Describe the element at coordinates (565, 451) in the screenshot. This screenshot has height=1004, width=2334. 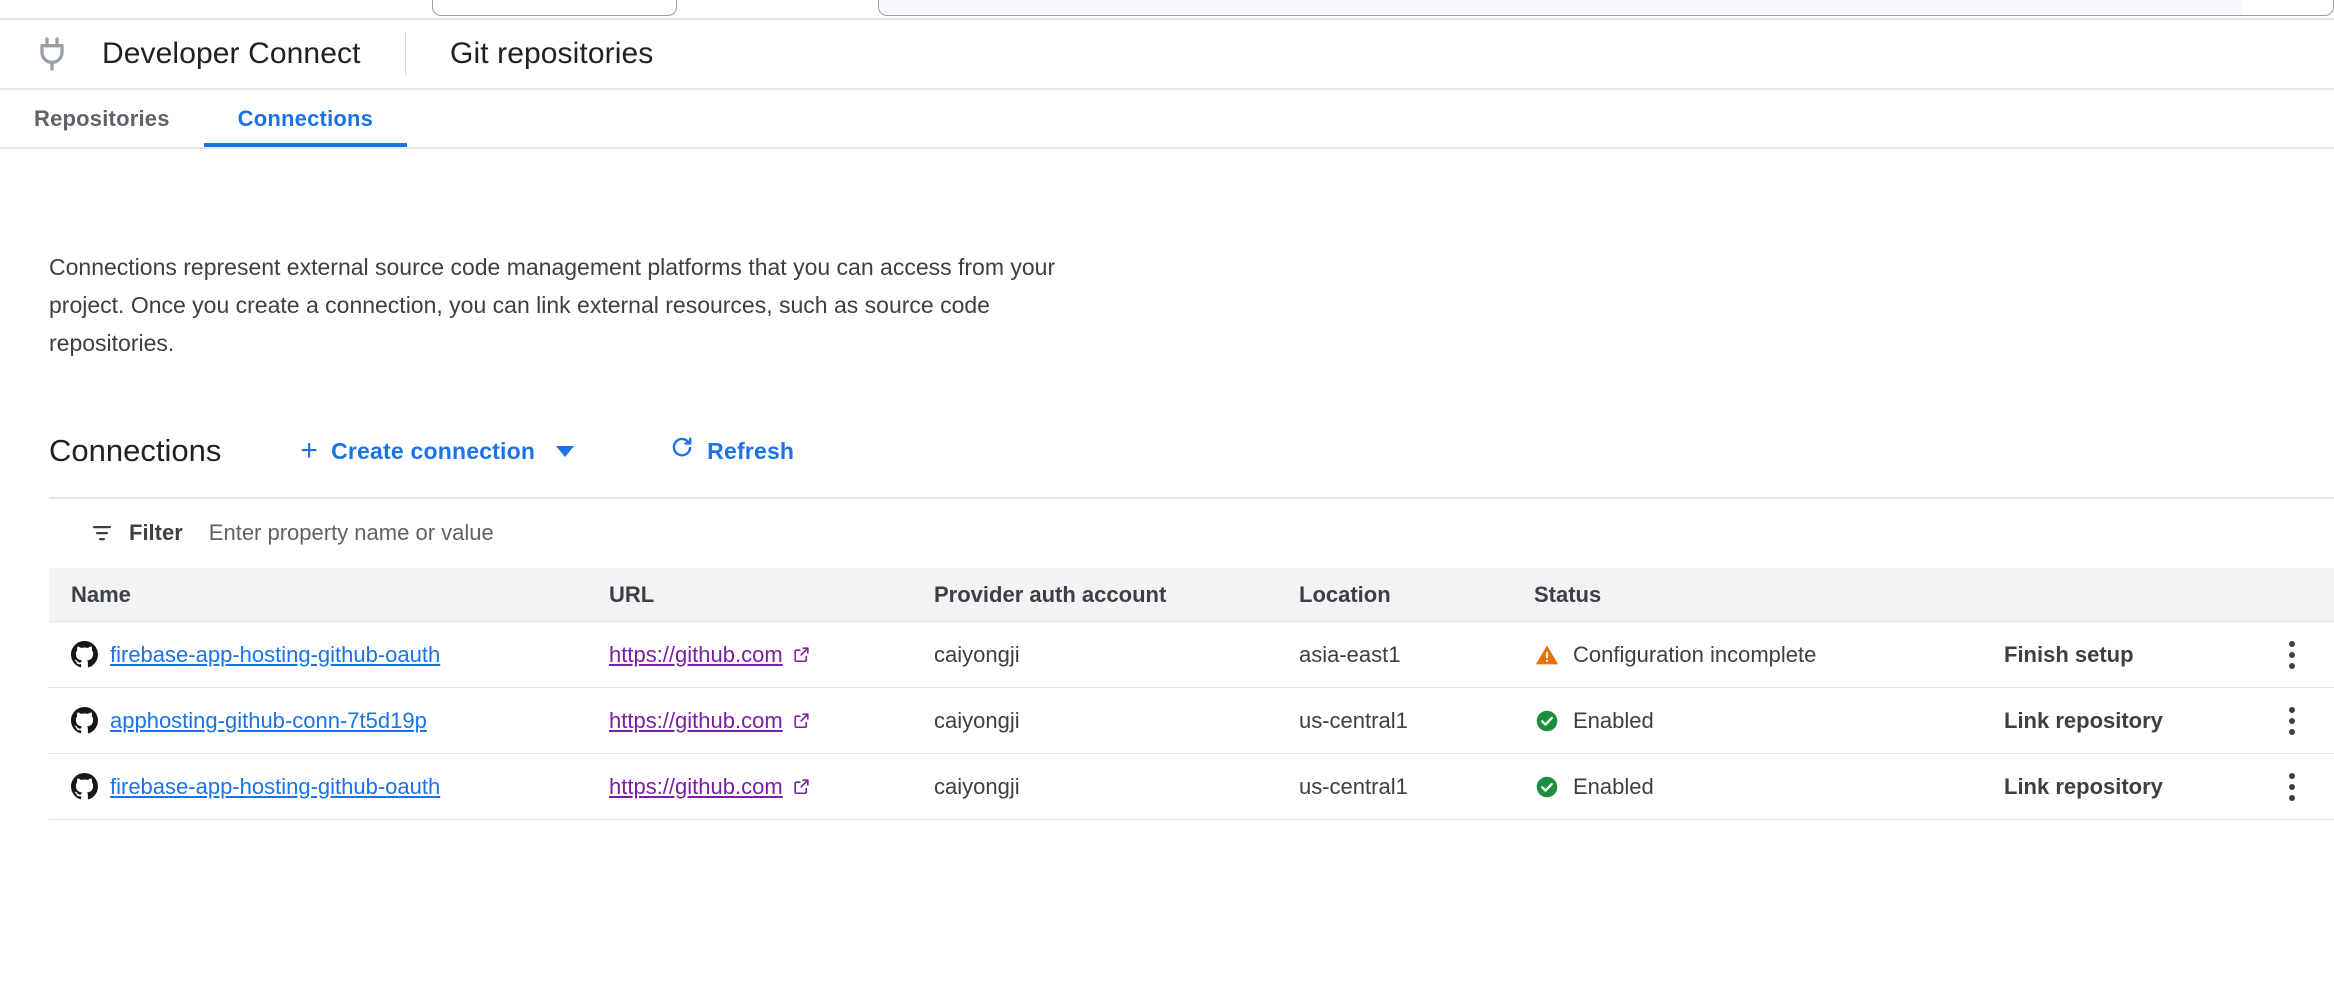
I see `chevron-down-icon` at that location.